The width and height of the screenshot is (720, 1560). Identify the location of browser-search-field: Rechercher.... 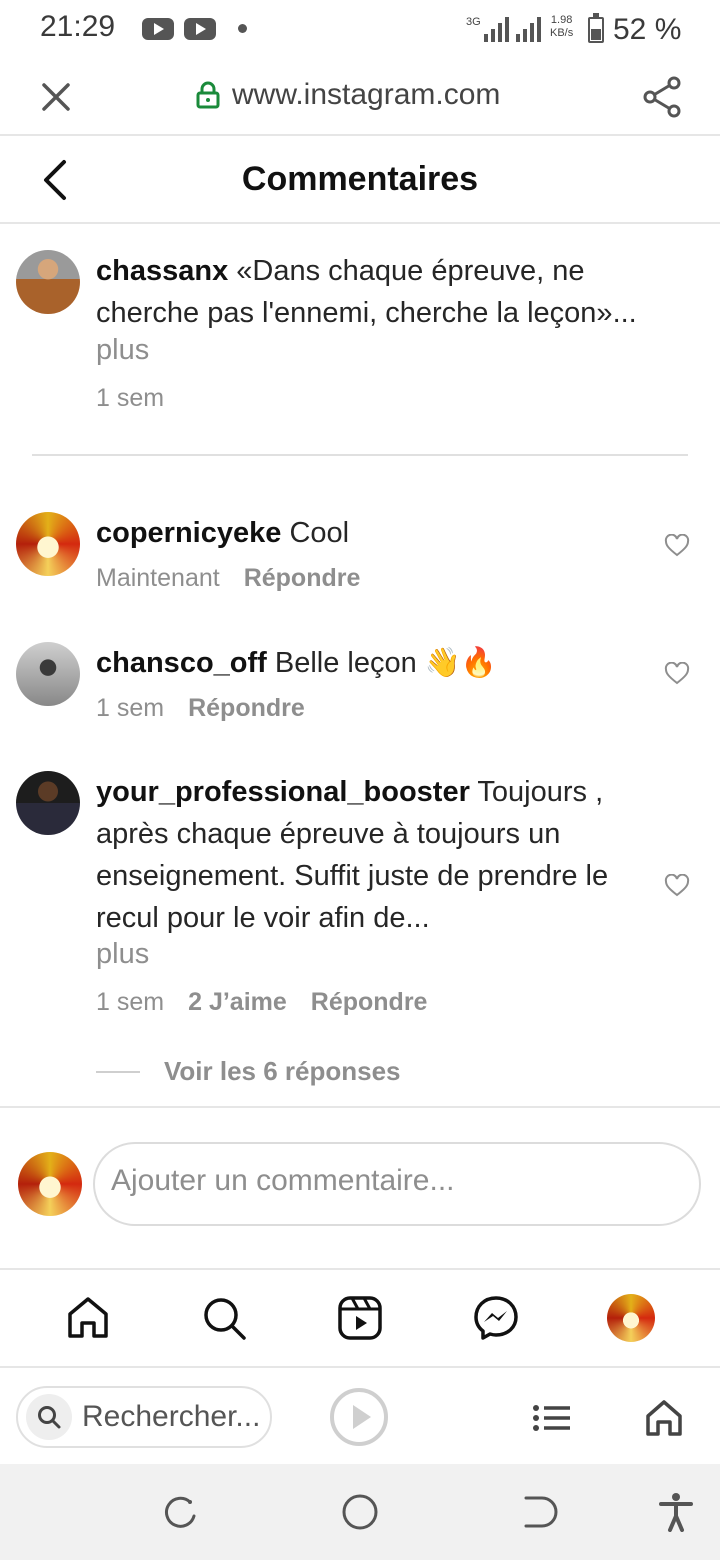
(144, 1417).